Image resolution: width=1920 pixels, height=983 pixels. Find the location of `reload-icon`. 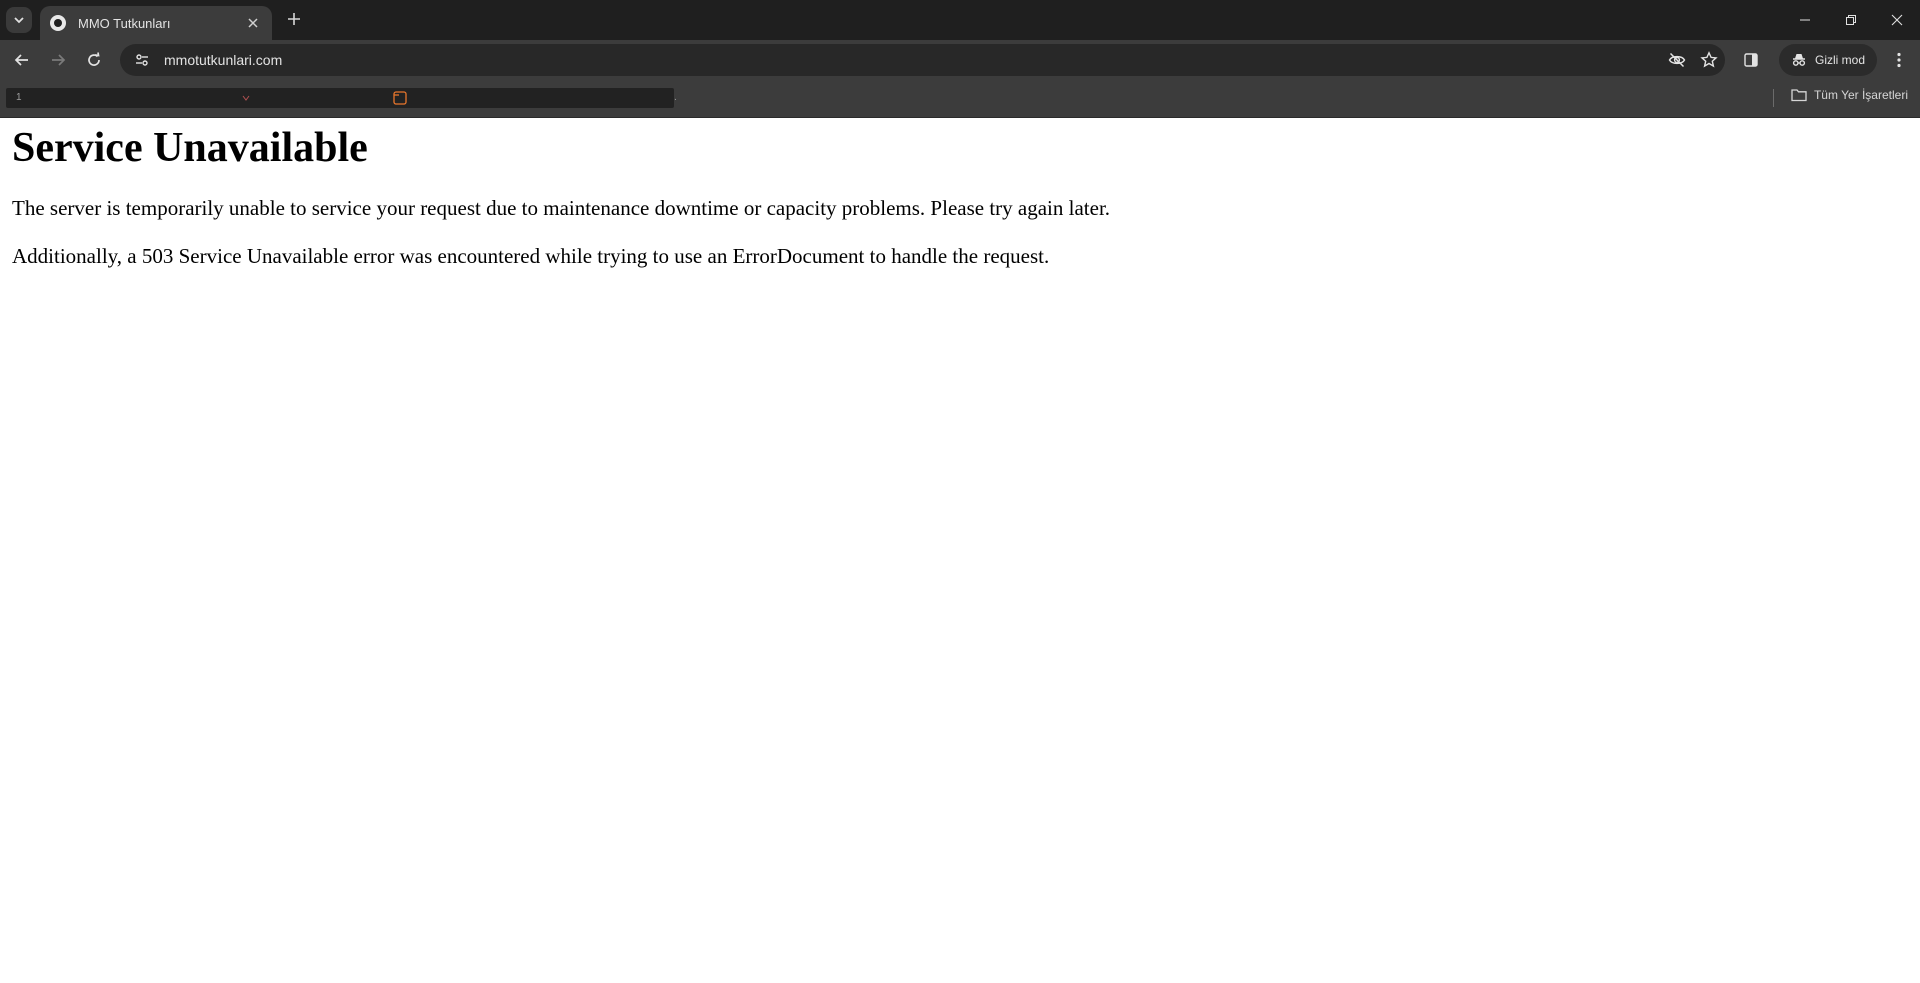

reload-icon is located at coordinates (94, 59).